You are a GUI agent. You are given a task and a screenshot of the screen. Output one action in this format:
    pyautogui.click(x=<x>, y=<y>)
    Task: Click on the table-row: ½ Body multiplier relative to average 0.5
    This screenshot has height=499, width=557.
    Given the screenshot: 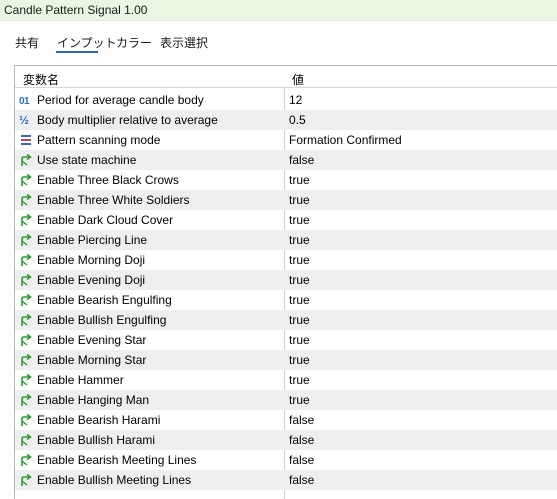 What is the action you would take?
    pyautogui.click(x=286, y=120)
    